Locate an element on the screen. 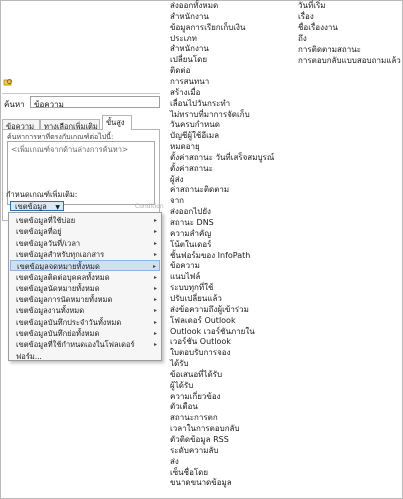 The image size is (403, 499). find-icon is located at coordinates (7, 82).